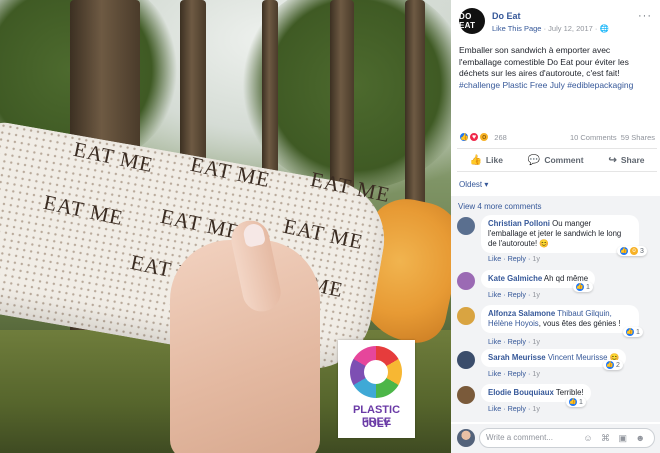  I want to click on more-options-button: ···, so click(645, 16).